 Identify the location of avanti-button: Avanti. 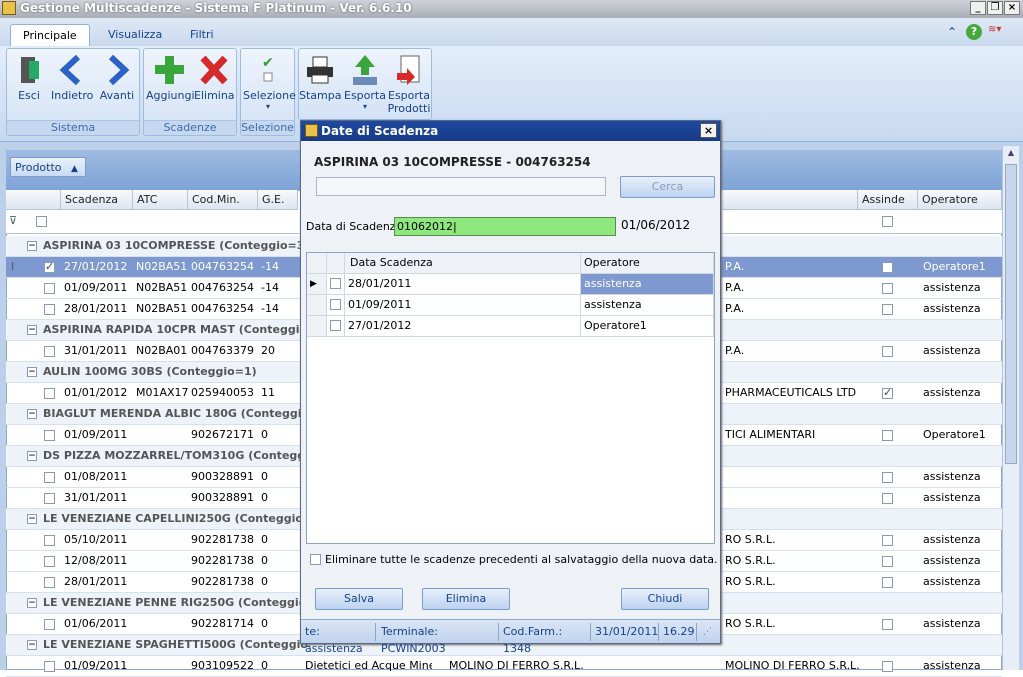
(117, 77).